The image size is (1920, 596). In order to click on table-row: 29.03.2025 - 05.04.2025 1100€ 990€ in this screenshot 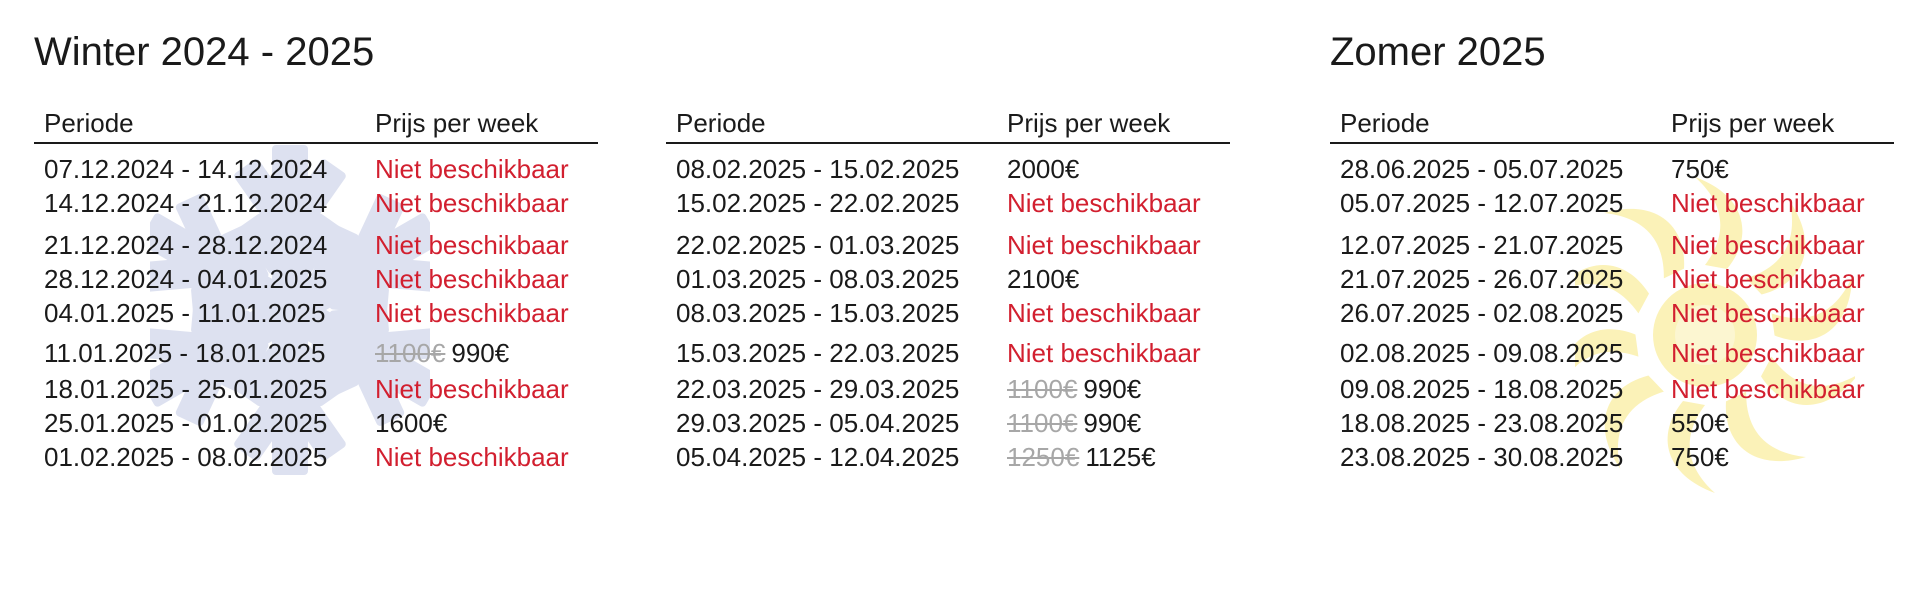, I will do `click(948, 423)`.